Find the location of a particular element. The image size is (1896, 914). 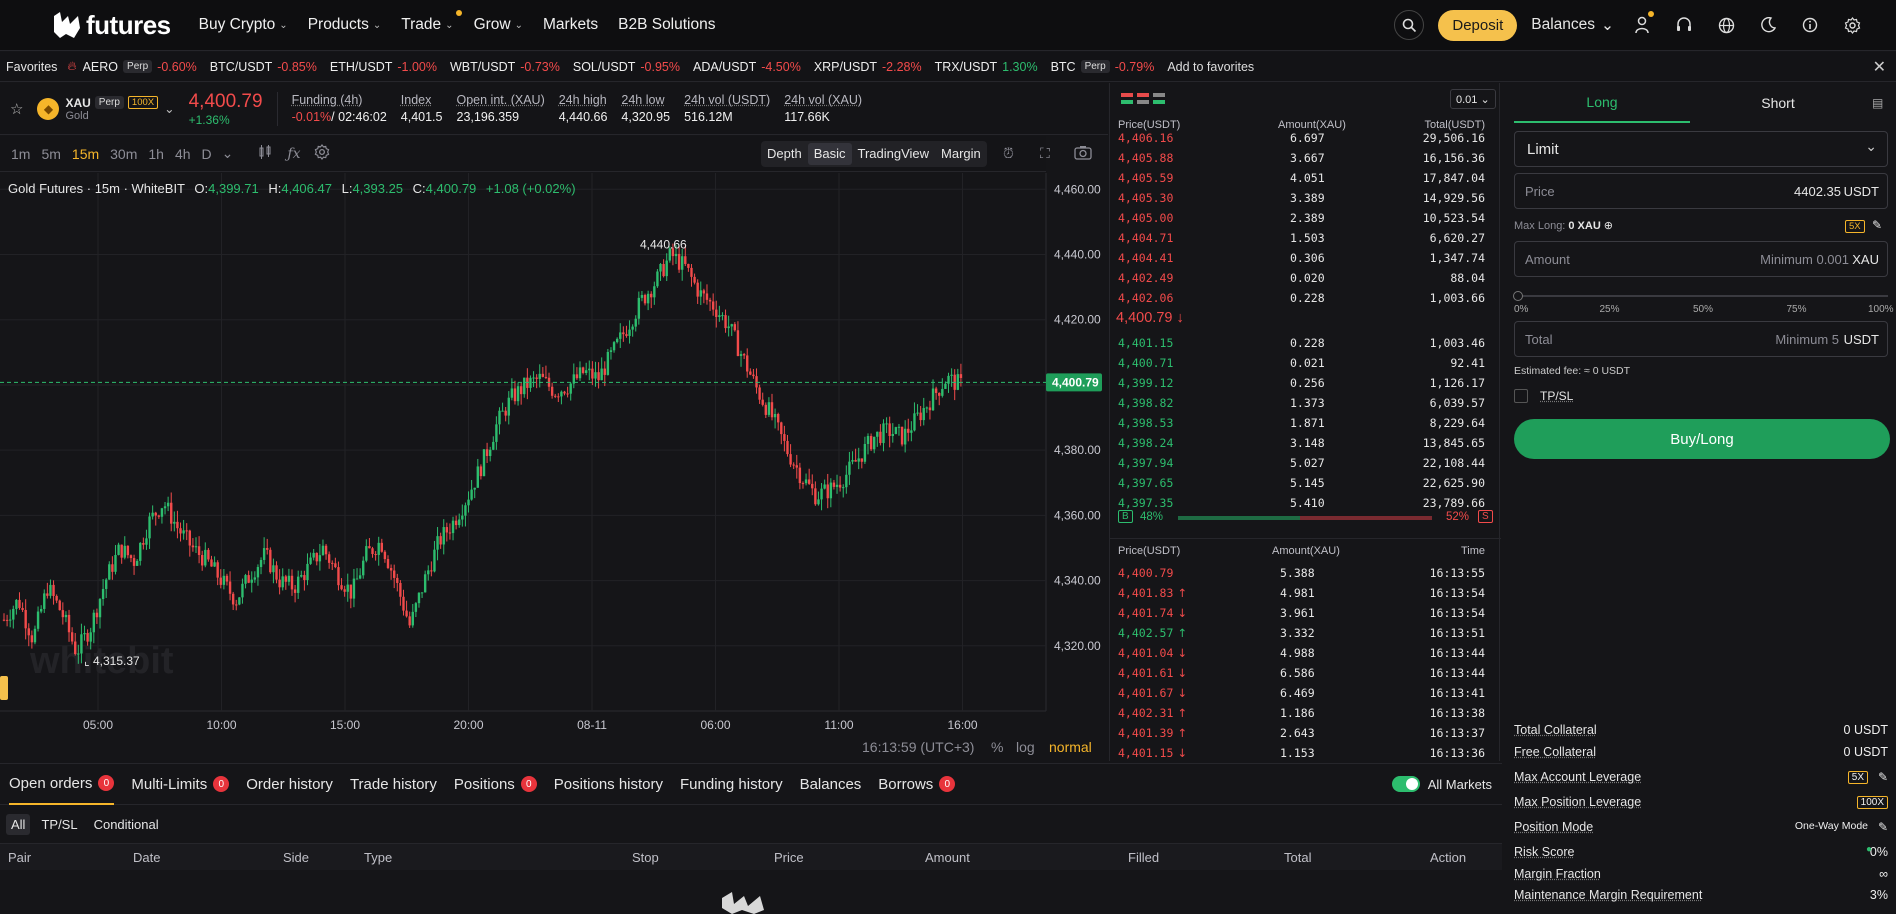

order-type-select: Limit ⌄ is located at coordinates (1701, 149).